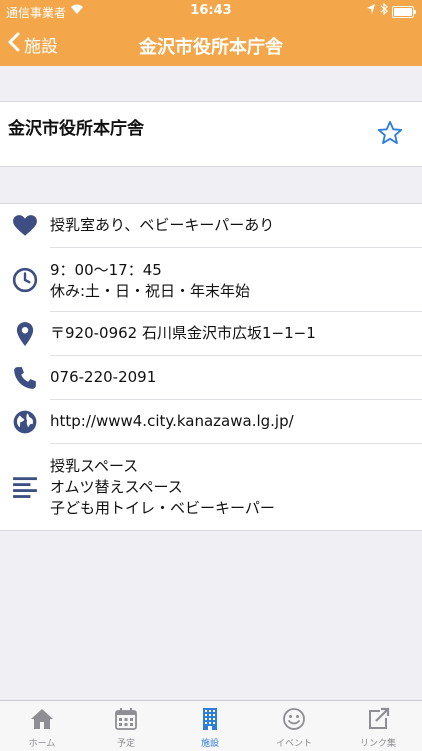 Image resolution: width=422 pixels, height=751 pixels. I want to click on hours-row: 9：00〜17：45 休み:土・日・祝日・年末年始, so click(211, 280).